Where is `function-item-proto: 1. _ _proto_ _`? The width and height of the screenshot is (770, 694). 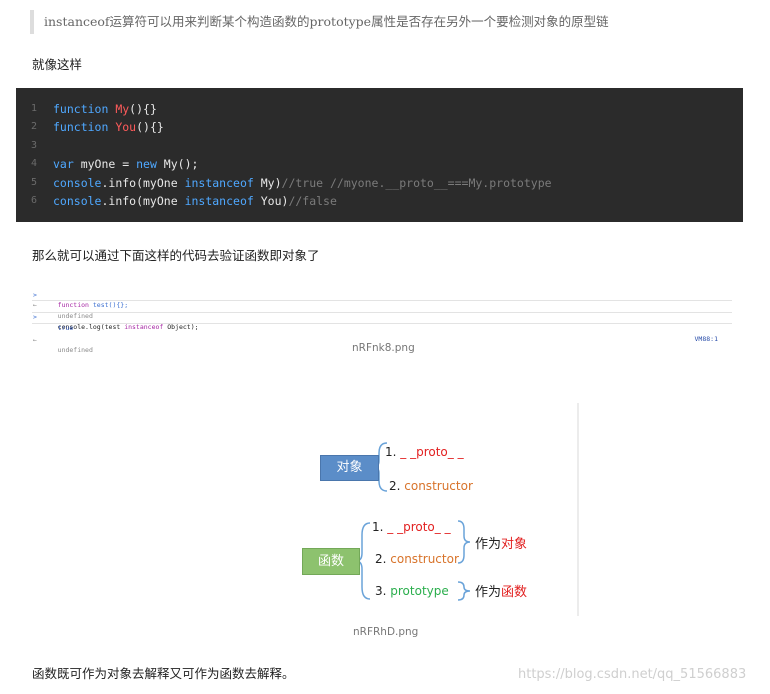
function-item-proto: 1. _ _proto_ _ is located at coordinates (411, 527).